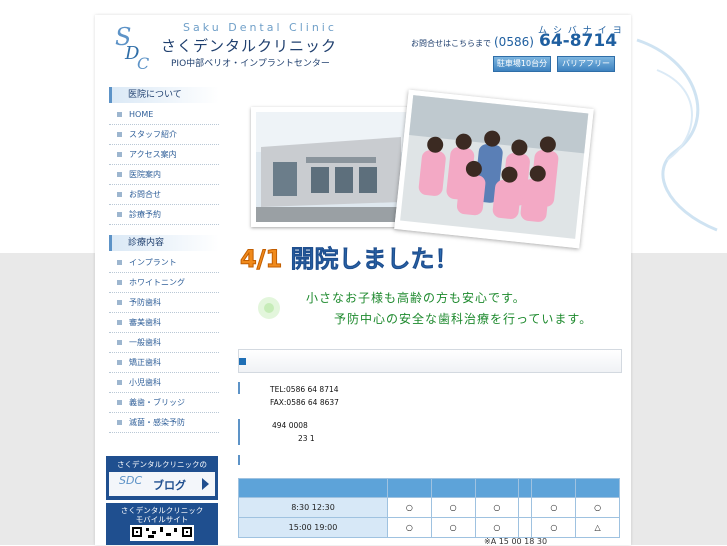  Describe the element at coordinates (164, 363) in the screenshot. I see `sidebar-item-orthodontic: 矯正歯科` at that location.